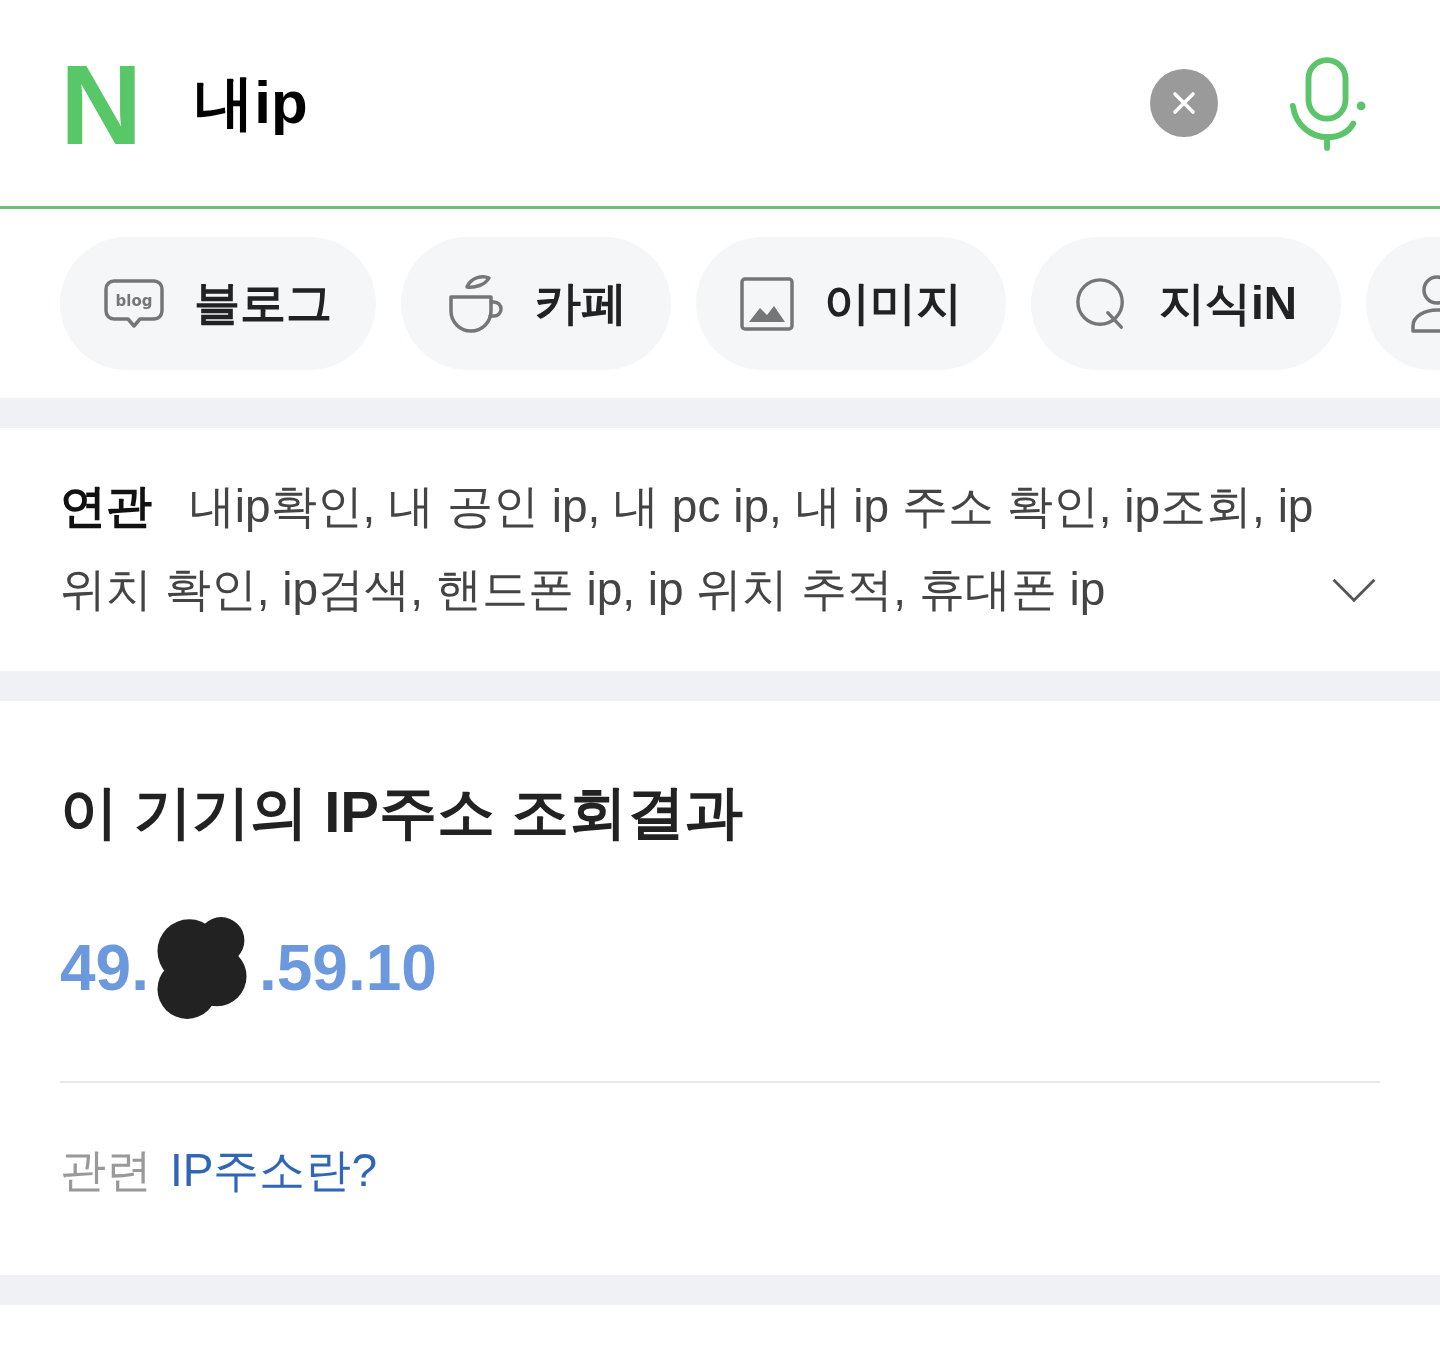  Describe the element at coordinates (672, 103) in the screenshot. I see `search-field: 내ip` at that location.